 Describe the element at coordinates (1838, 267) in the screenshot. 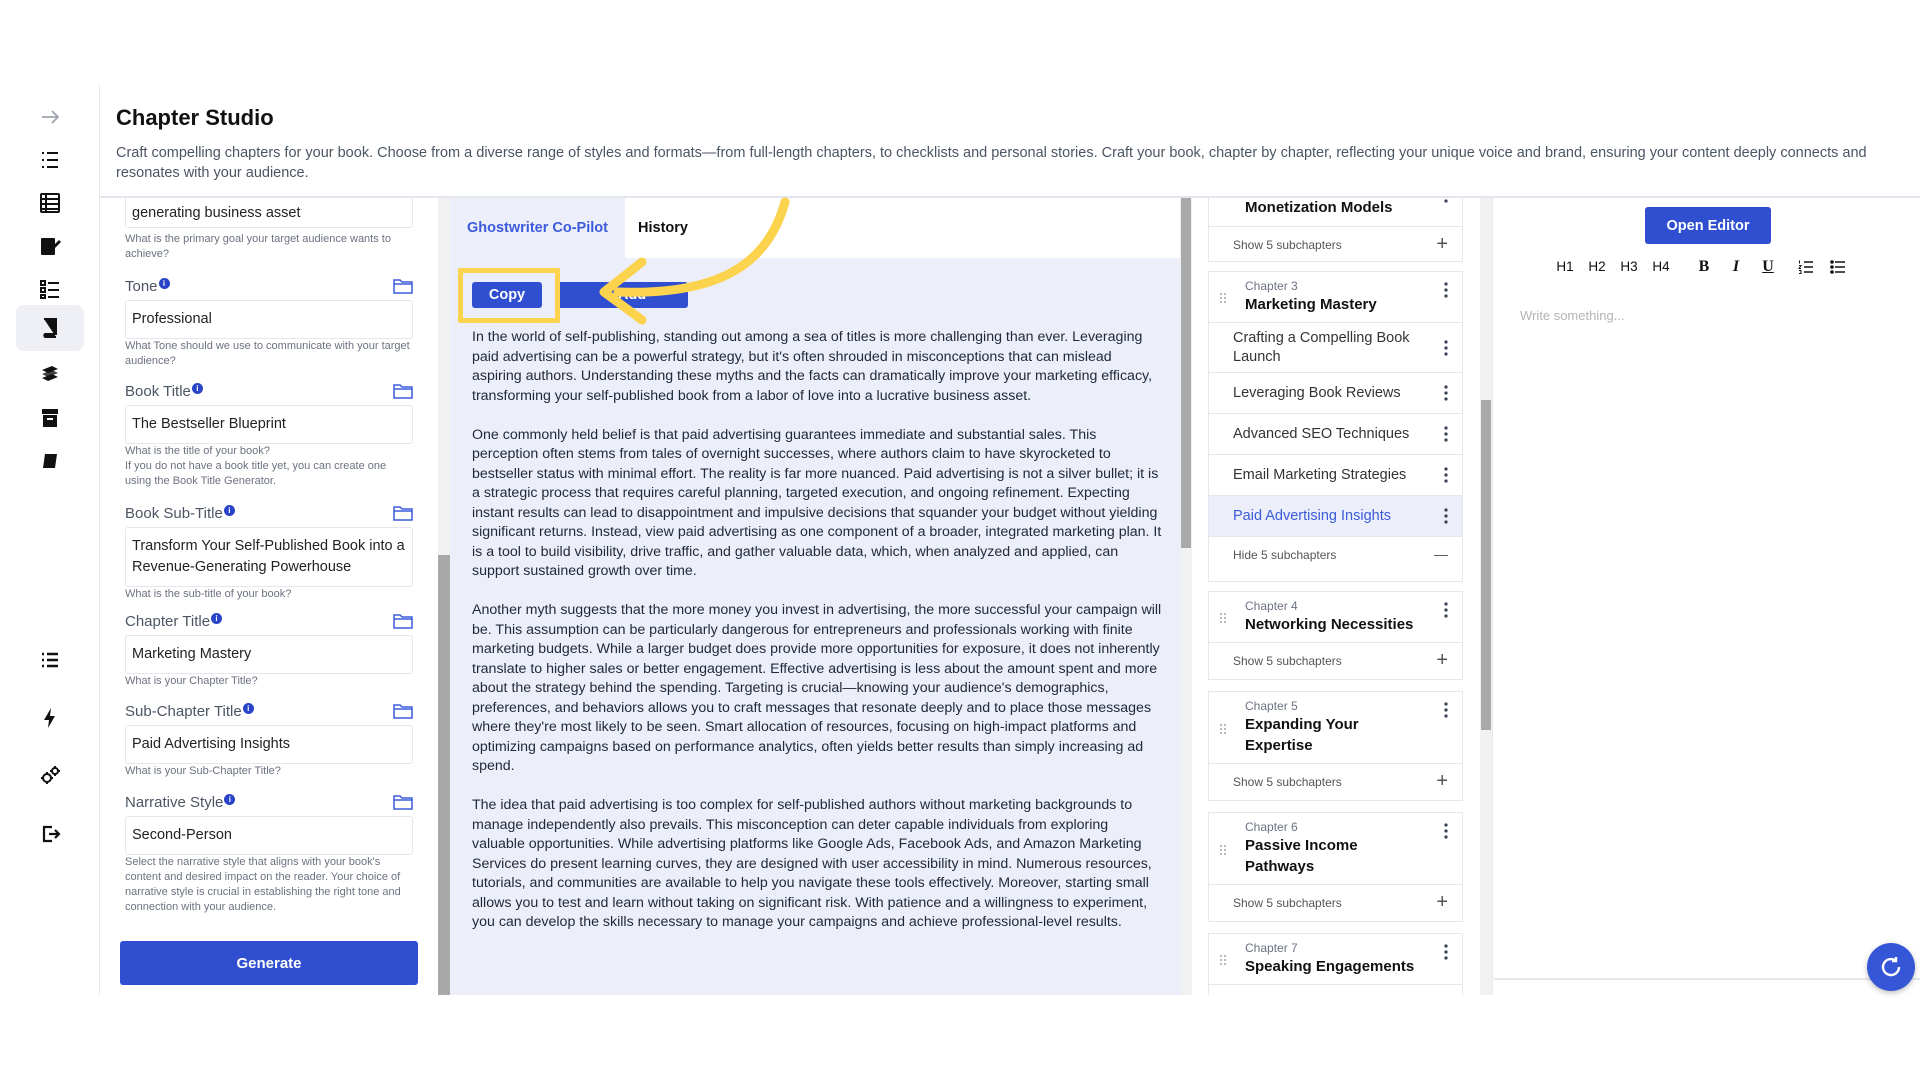

I see `bullet-list-icon` at that location.